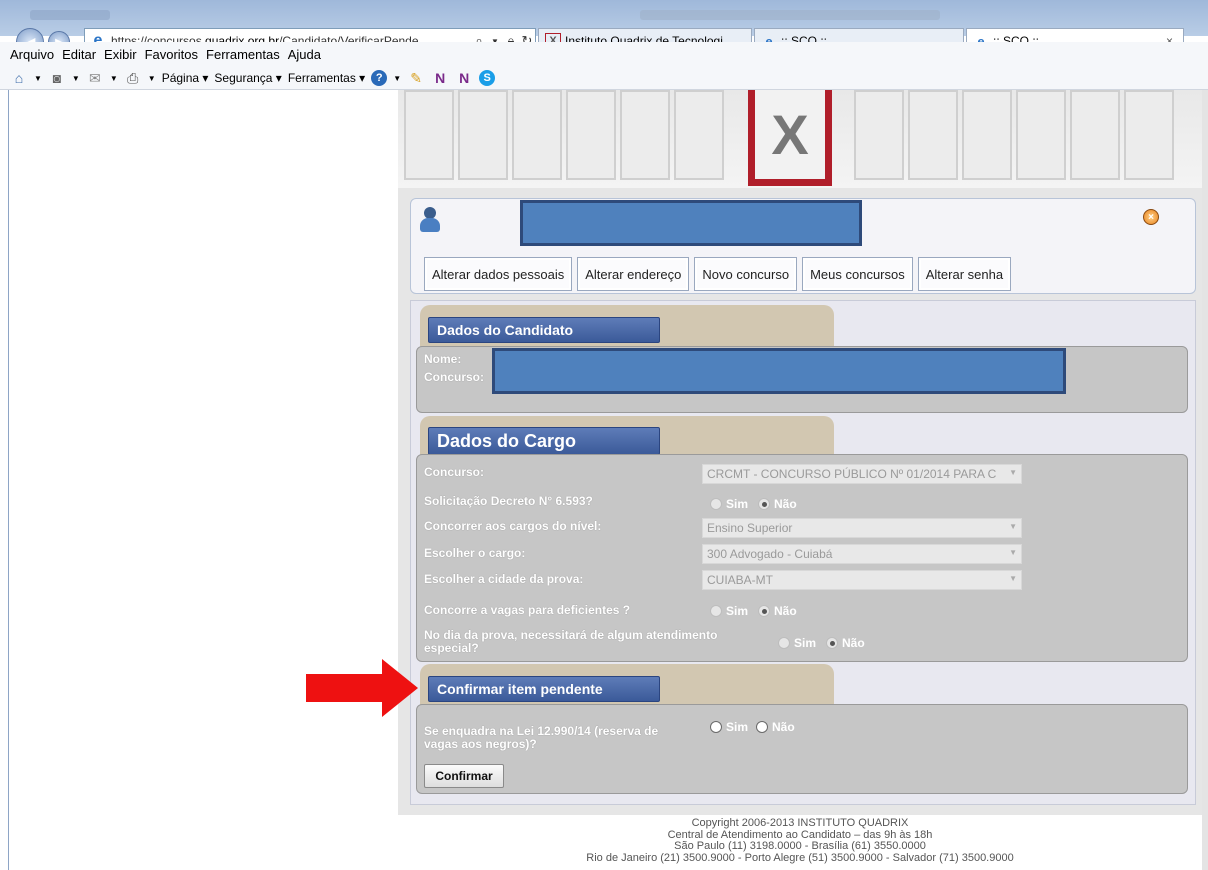  I want to click on decreto-radio-group: Sim Não, so click(753, 504).